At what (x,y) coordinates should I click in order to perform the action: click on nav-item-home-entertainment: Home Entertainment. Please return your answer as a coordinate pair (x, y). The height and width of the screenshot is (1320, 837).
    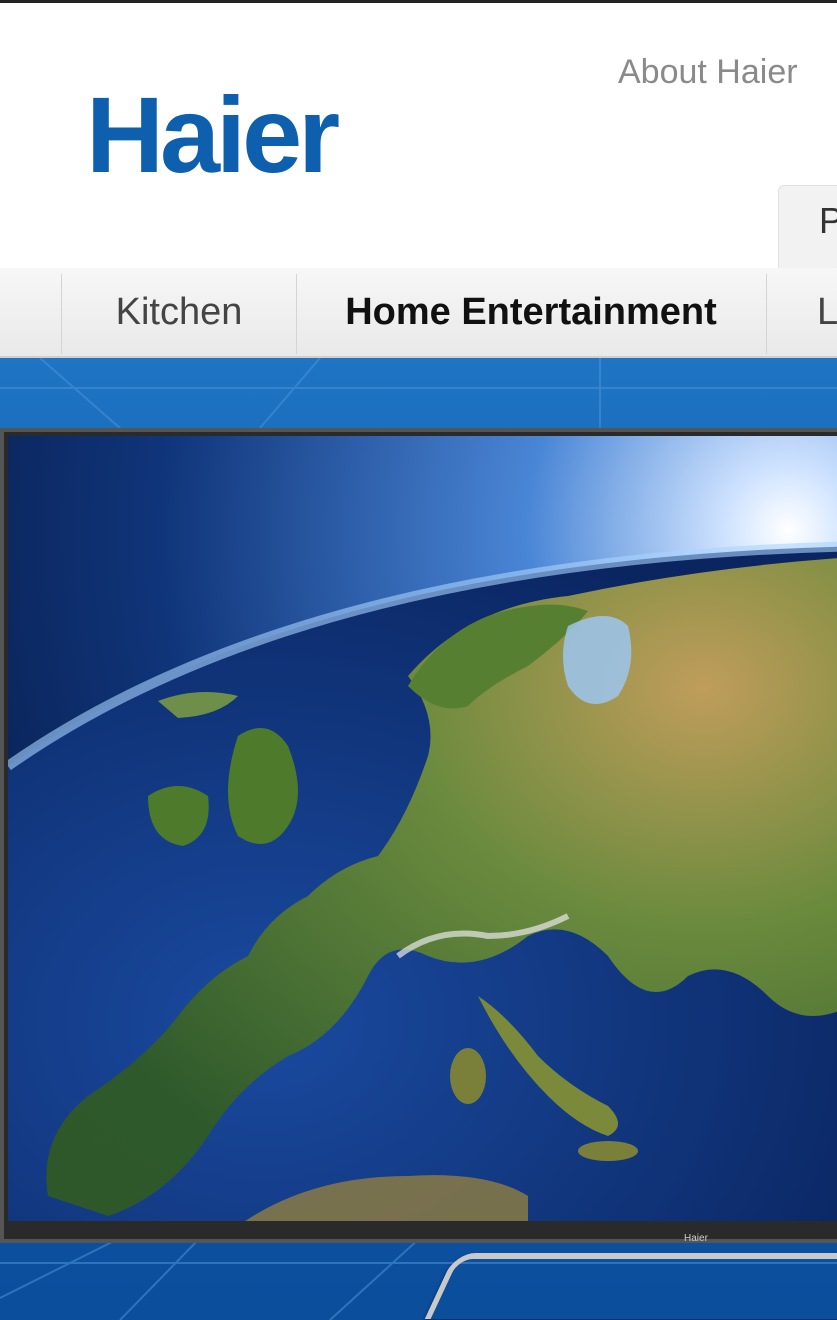
    Looking at the image, I should click on (531, 312).